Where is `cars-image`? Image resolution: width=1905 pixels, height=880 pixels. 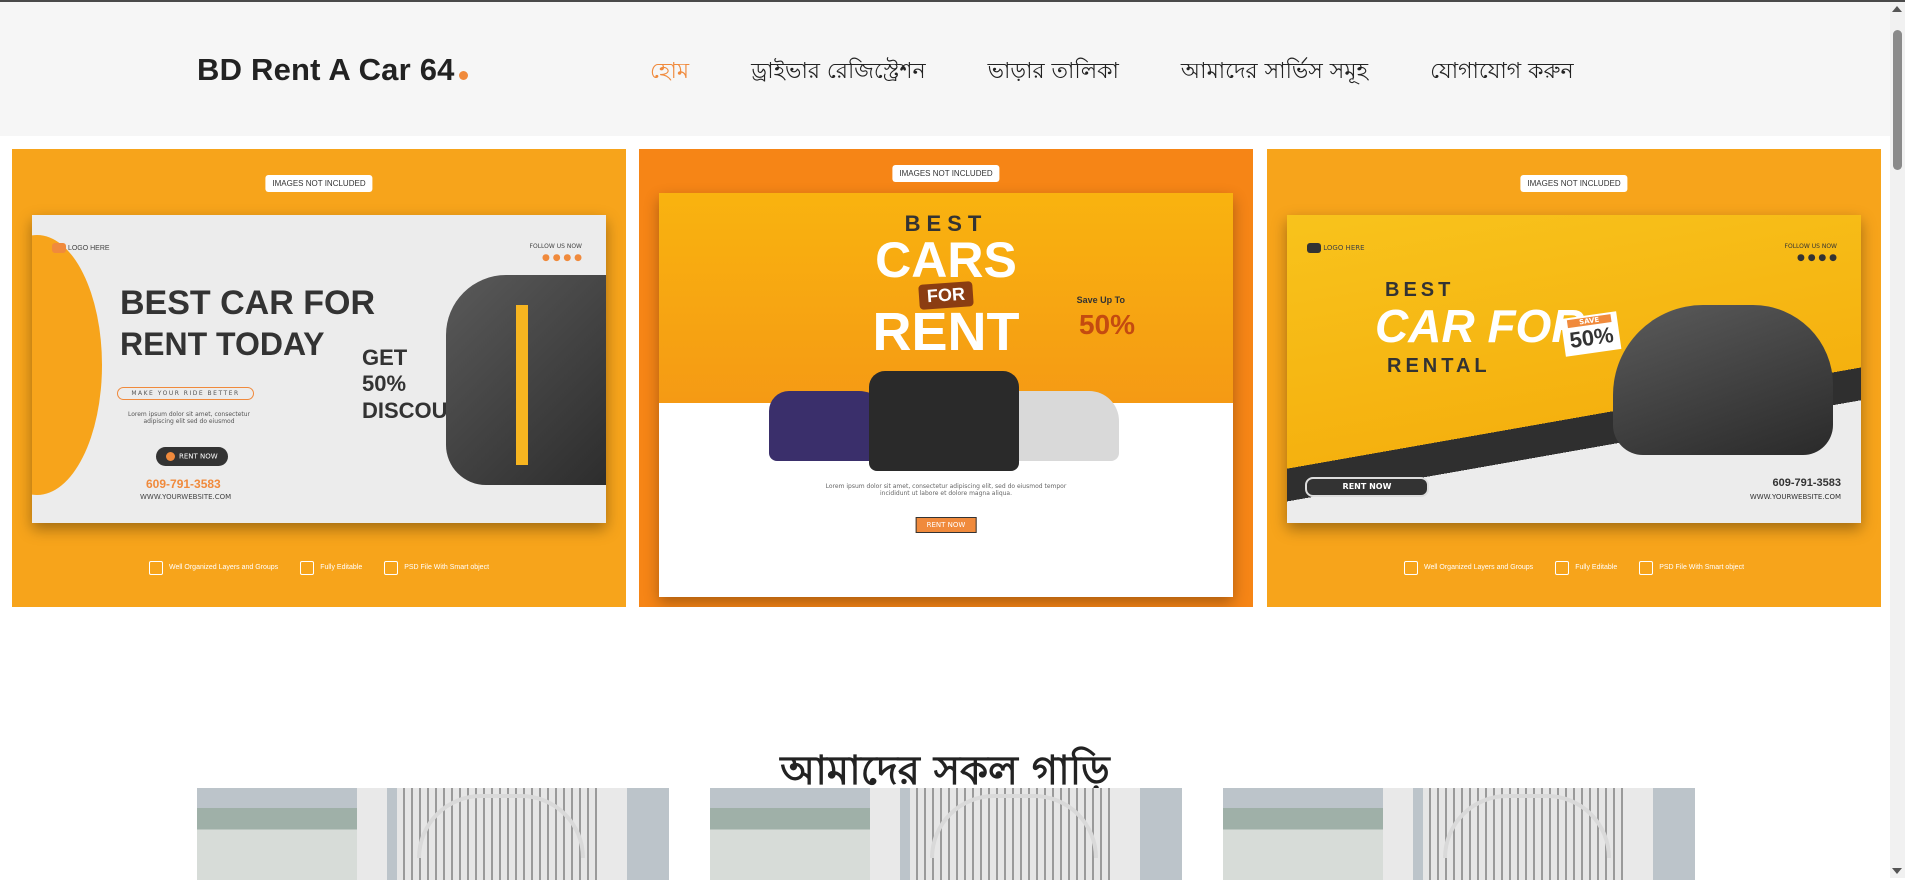
cars-image is located at coordinates (944, 416).